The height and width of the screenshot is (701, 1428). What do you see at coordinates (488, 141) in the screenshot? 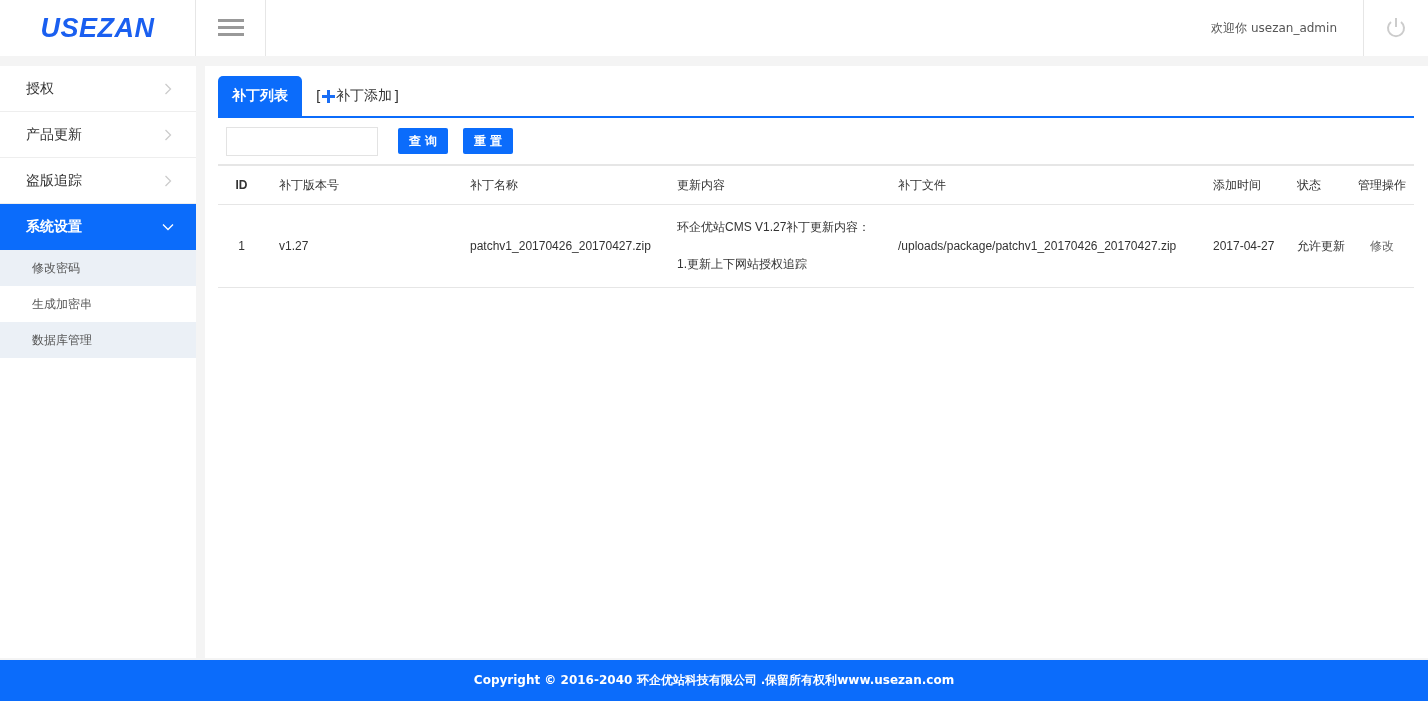
I see `reset-button: 重 置` at bounding box center [488, 141].